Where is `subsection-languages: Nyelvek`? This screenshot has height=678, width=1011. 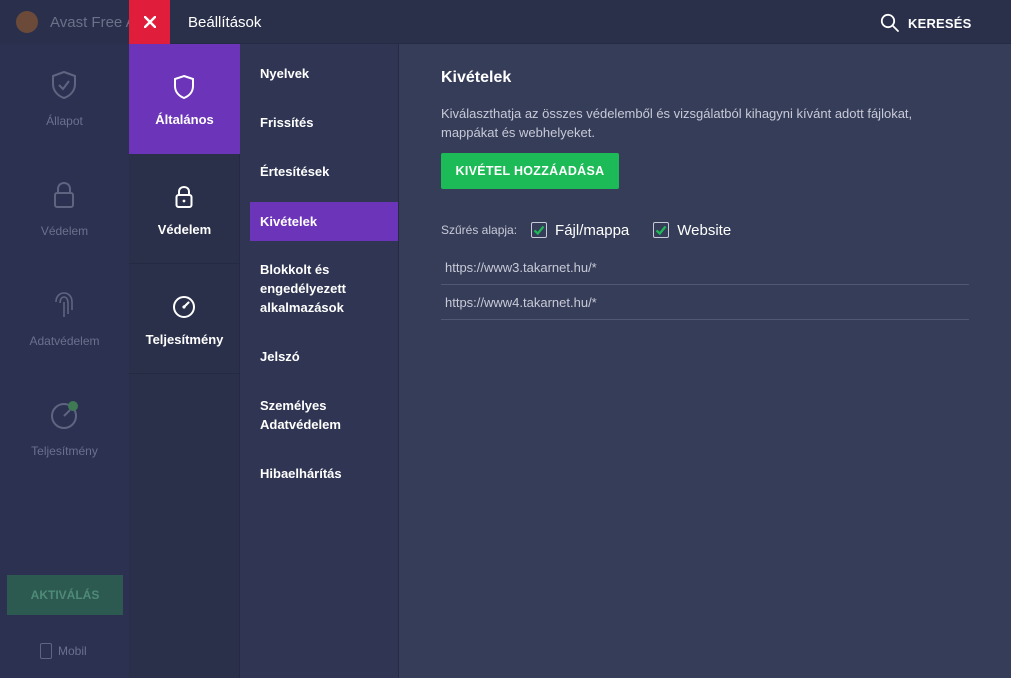 subsection-languages: Nyelvek is located at coordinates (324, 73).